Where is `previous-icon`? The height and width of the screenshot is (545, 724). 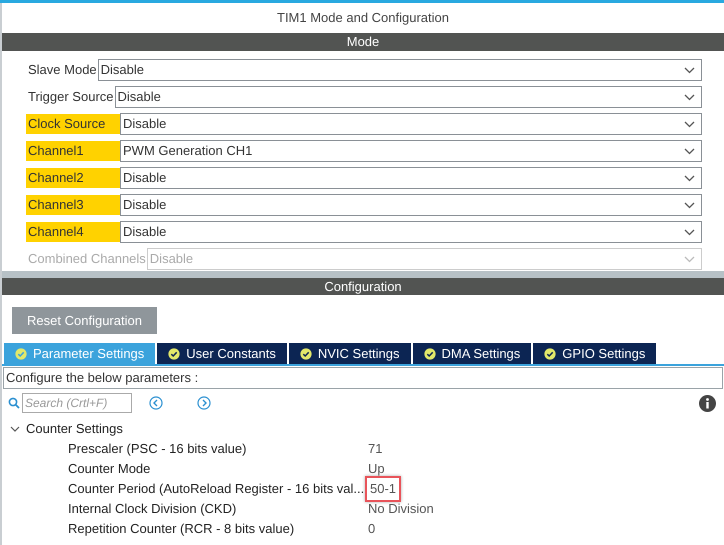 previous-icon is located at coordinates (156, 403).